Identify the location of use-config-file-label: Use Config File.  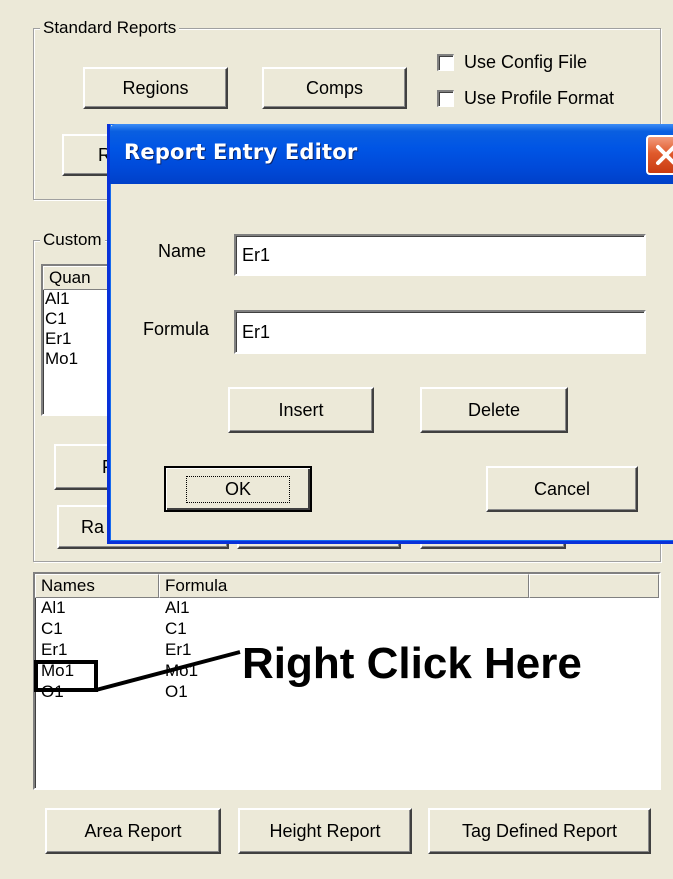
(526, 62).